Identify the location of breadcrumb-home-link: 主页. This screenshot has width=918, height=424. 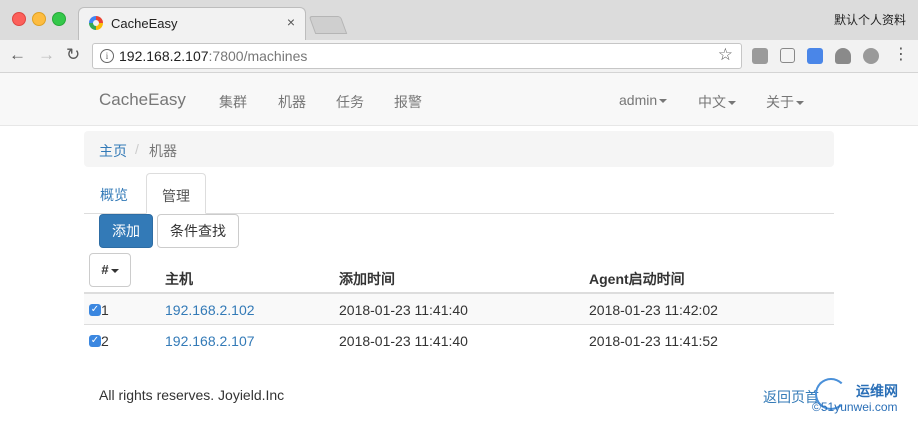
(113, 151).